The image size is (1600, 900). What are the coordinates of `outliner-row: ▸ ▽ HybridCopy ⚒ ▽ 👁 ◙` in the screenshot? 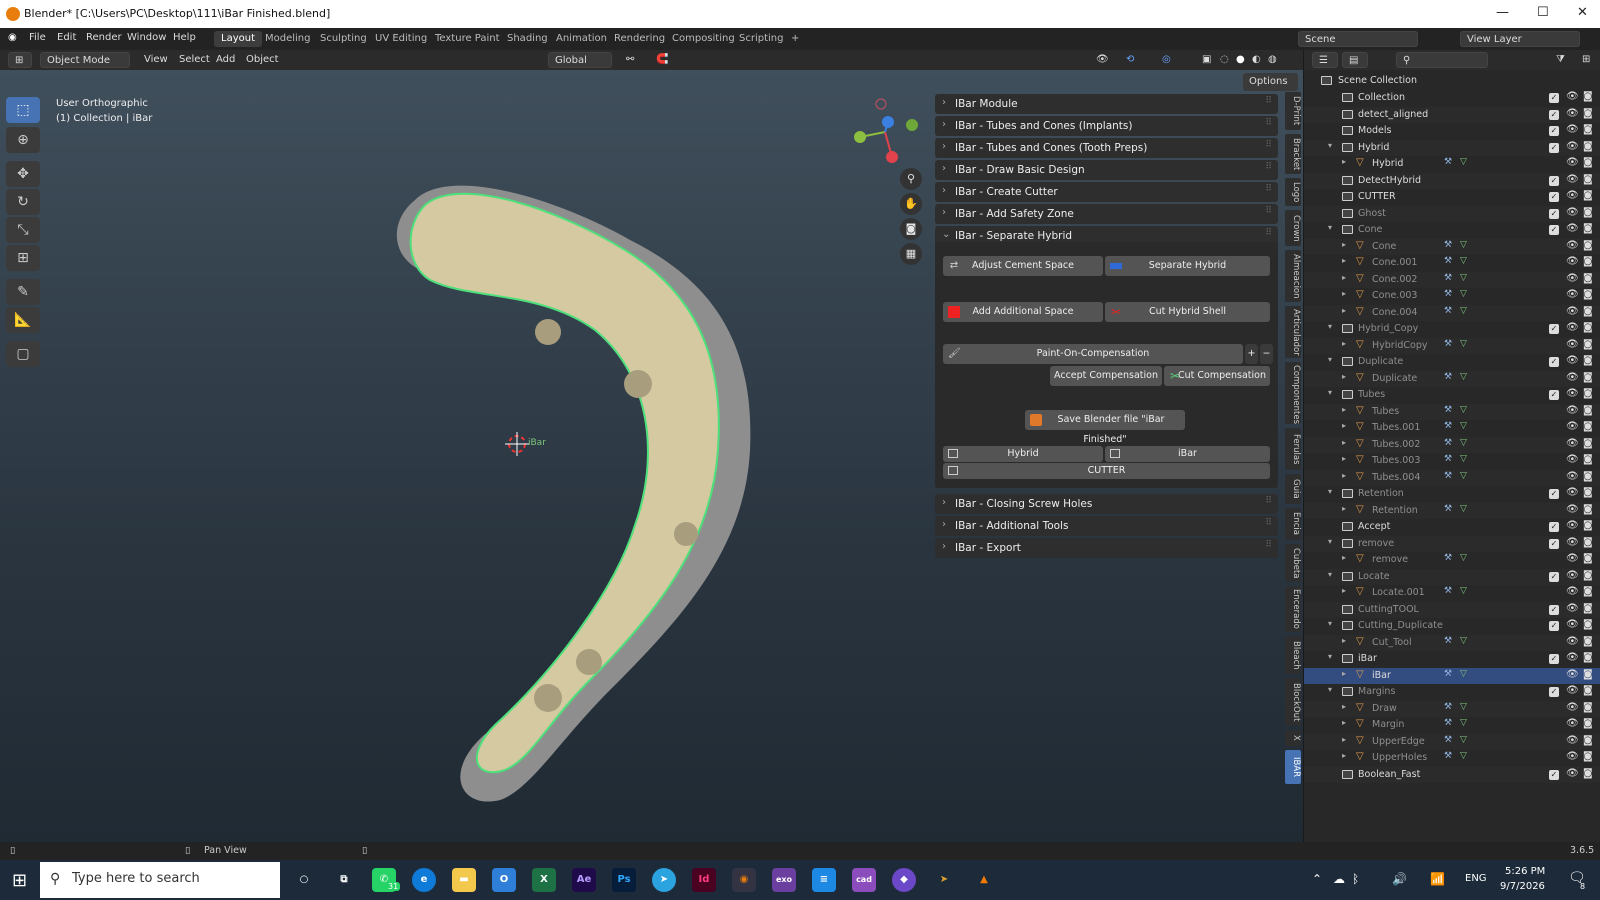 It's located at (1452, 345).